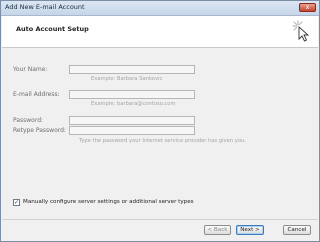 This screenshot has height=242, width=320. I want to click on email-address-label: E-mail Address:, so click(36, 94).